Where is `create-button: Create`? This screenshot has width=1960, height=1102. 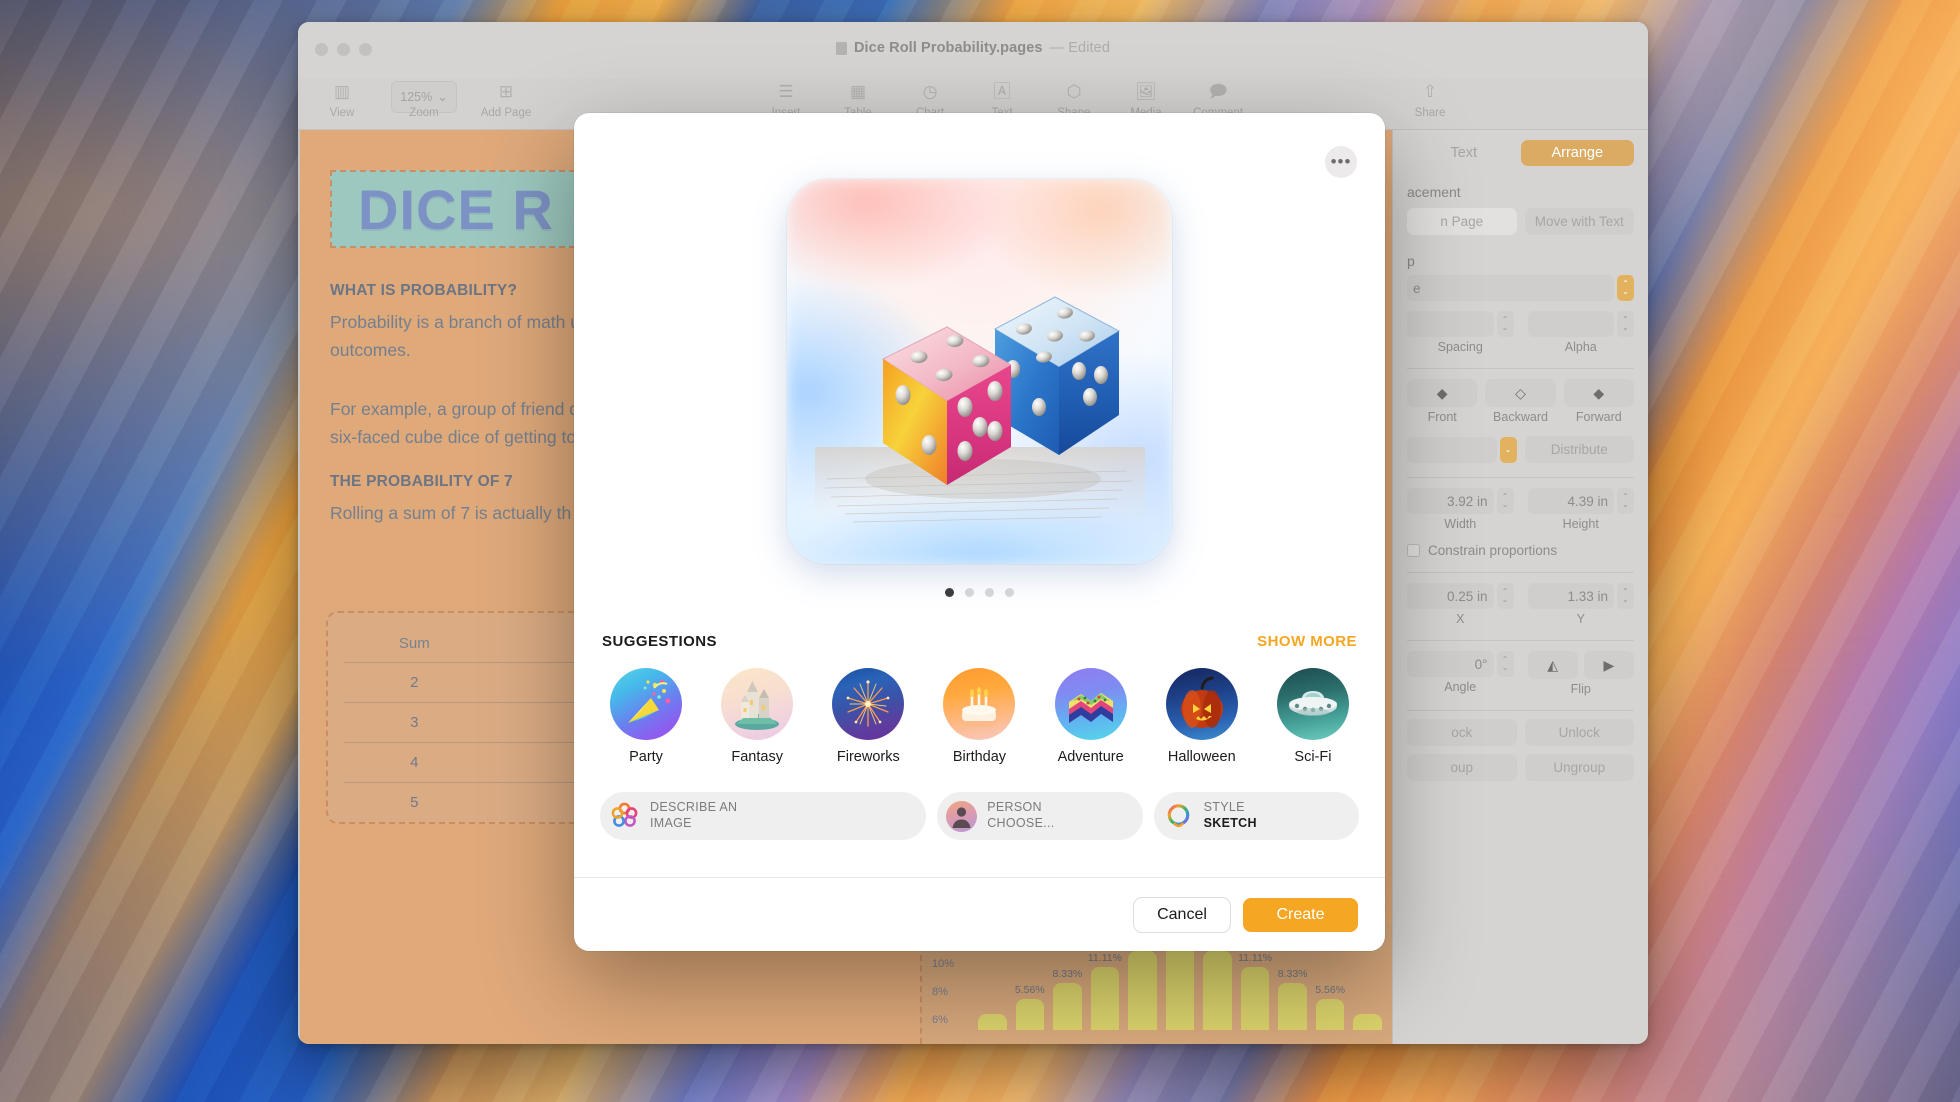
create-button: Create is located at coordinates (1300, 914).